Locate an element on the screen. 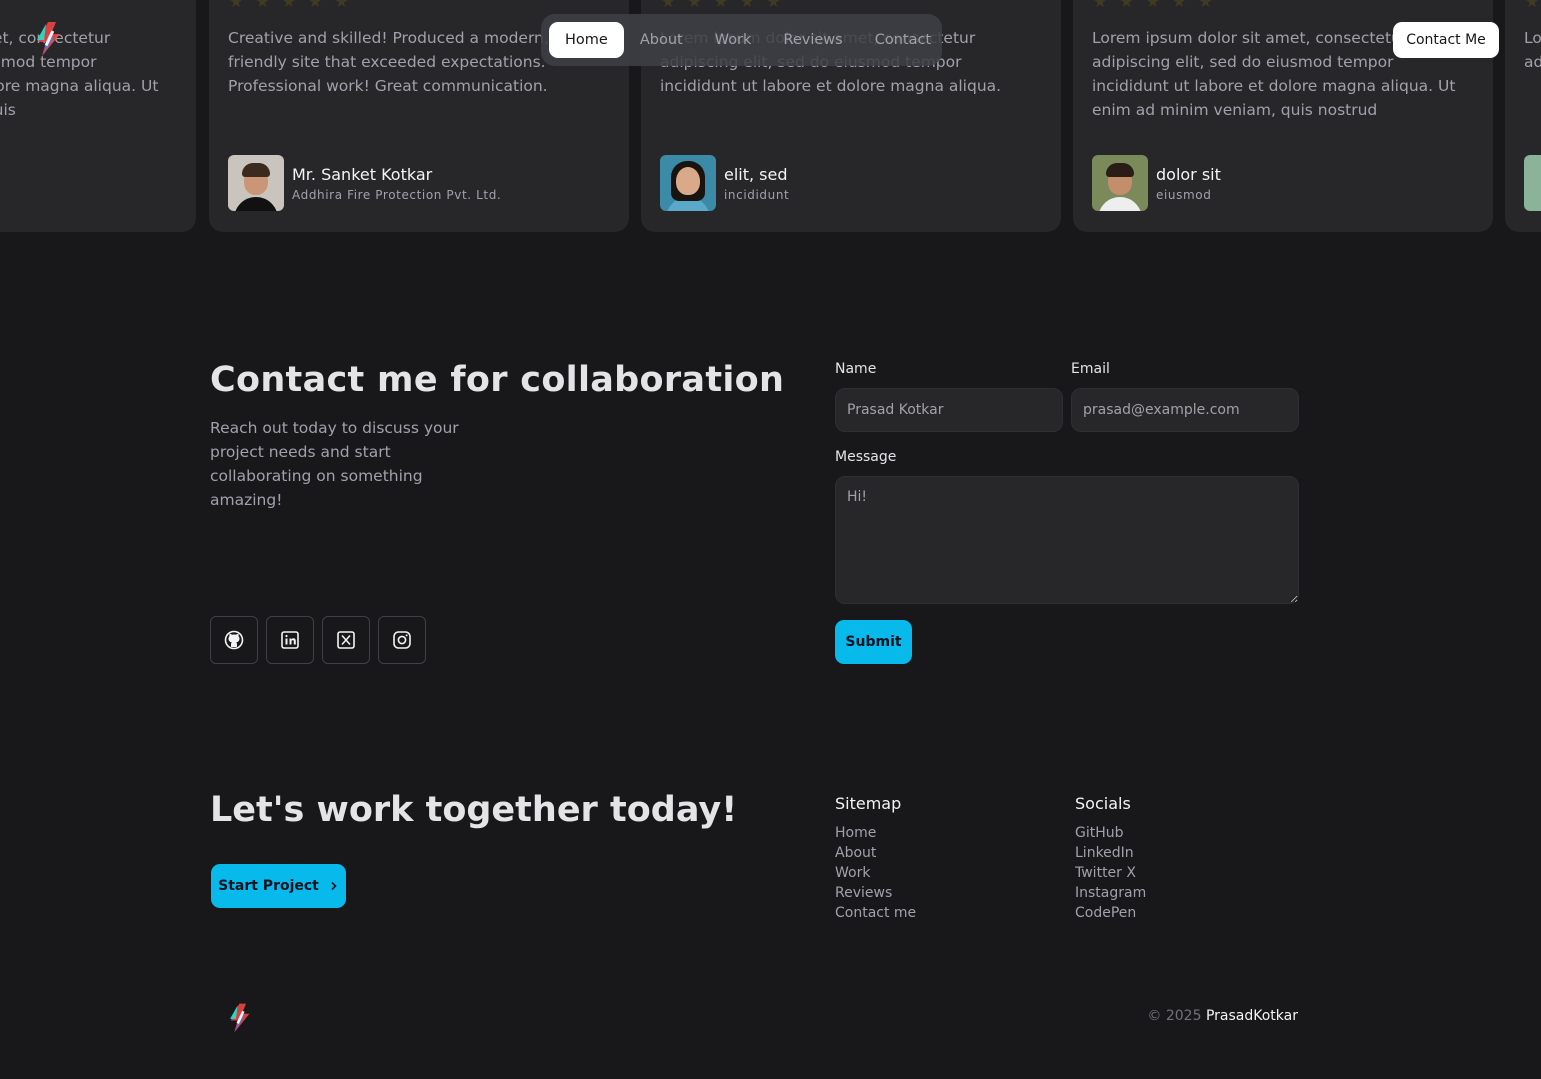  socials-link-github: GitHub is located at coordinates (1110, 833).